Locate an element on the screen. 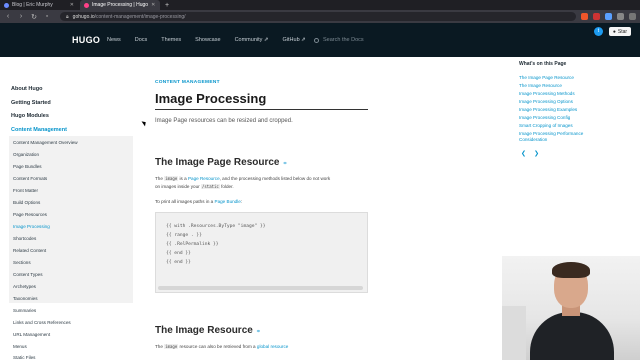 The width and height of the screenshot is (640, 360). reload-icon: ↻ is located at coordinates (34, 17).